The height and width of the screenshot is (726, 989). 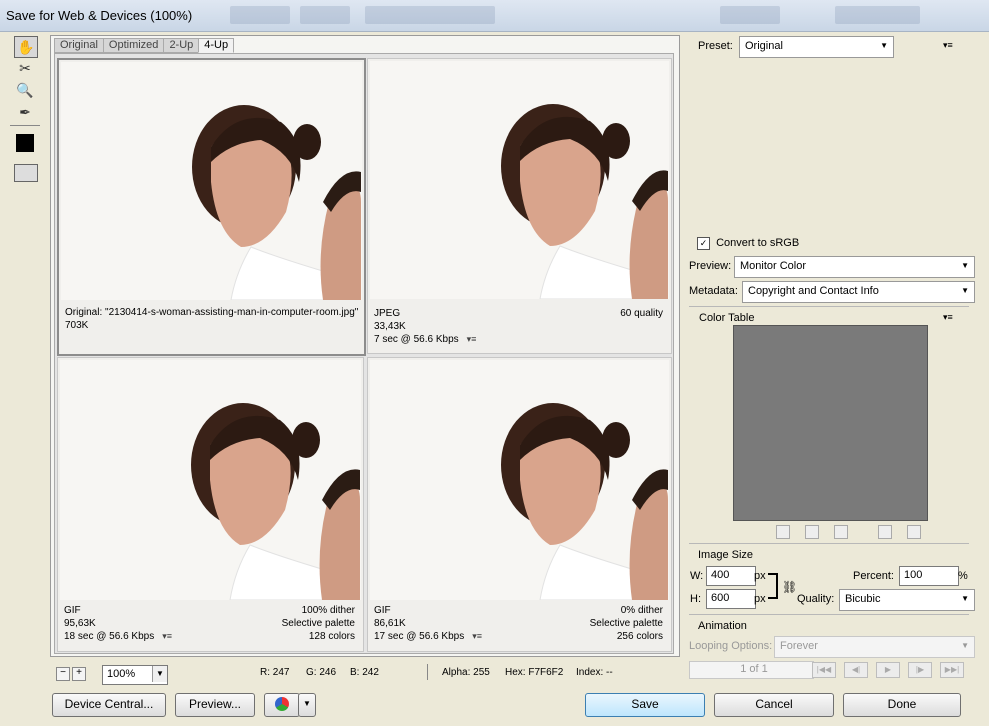 I want to click on percent-input: 100, so click(x=929, y=576).